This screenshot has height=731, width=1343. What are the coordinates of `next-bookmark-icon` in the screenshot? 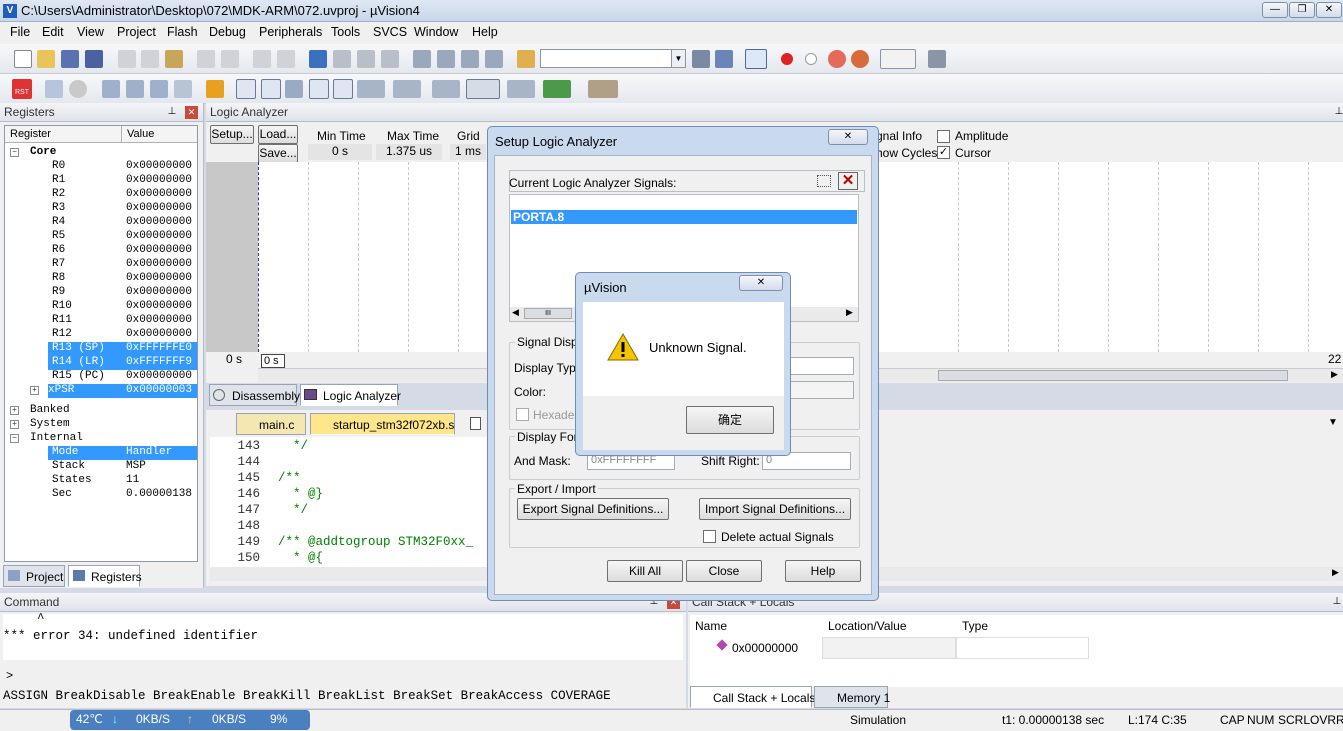 It's located at (366, 59).